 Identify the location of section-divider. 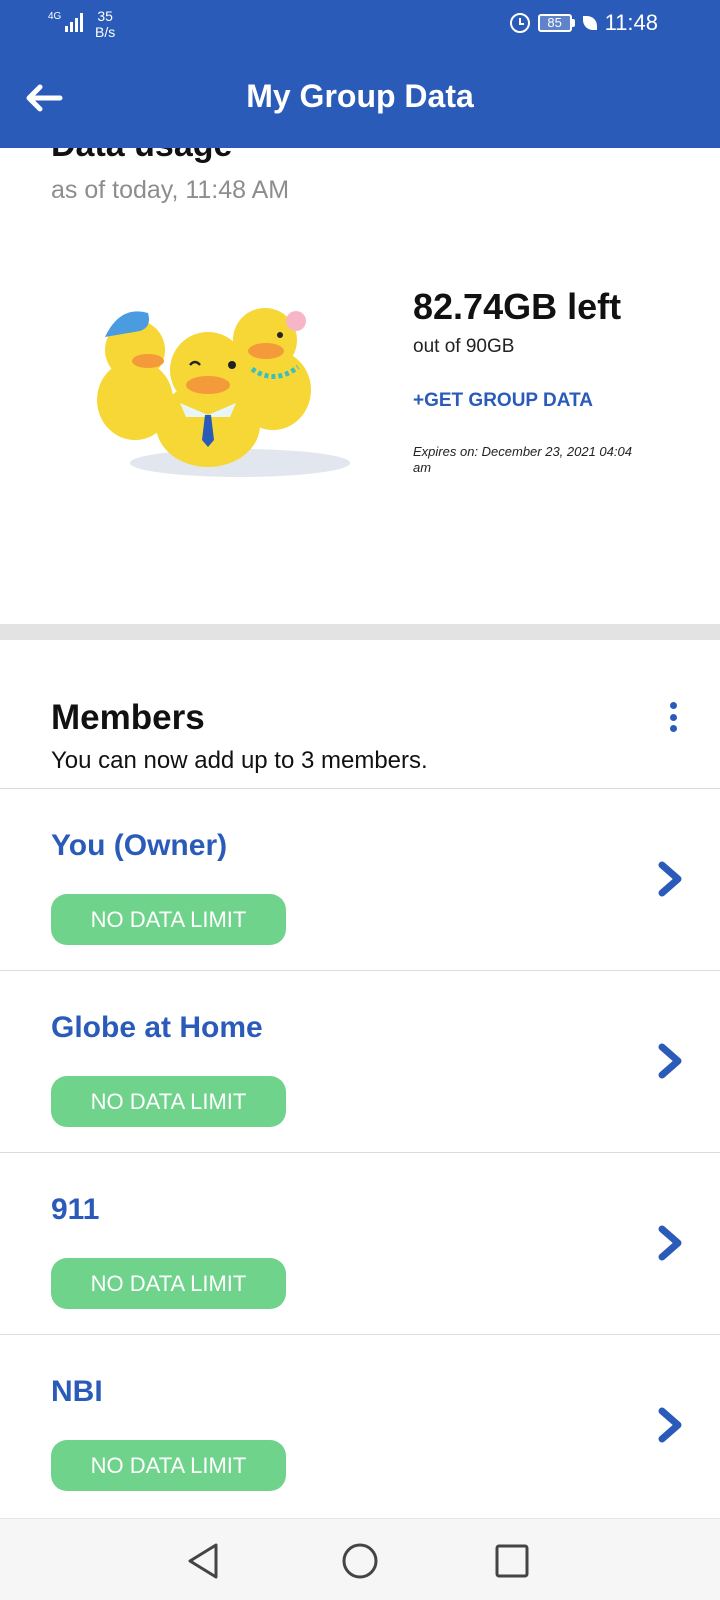
(360, 632).